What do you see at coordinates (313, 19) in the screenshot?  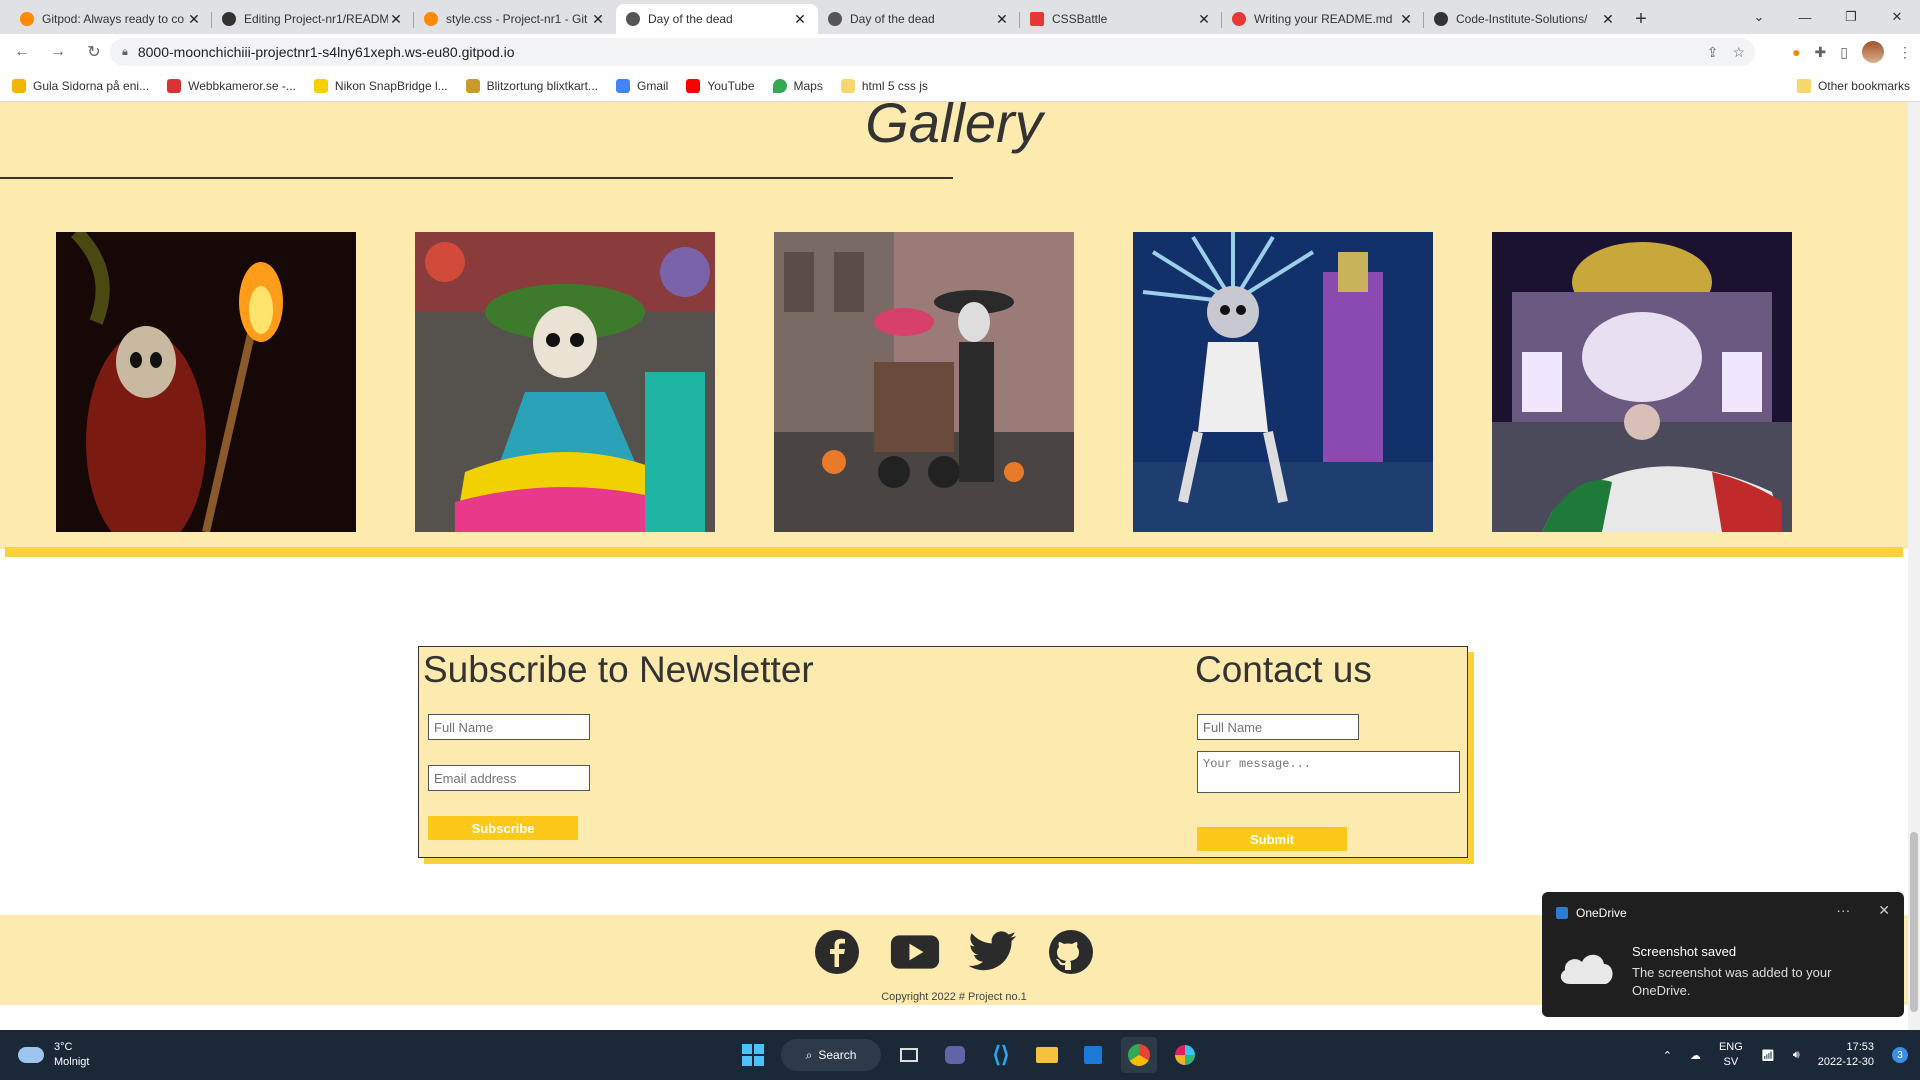 I see `tab-editing-readme: Editing Project-nr1/READM ✕` at bounding box center [313, 19].